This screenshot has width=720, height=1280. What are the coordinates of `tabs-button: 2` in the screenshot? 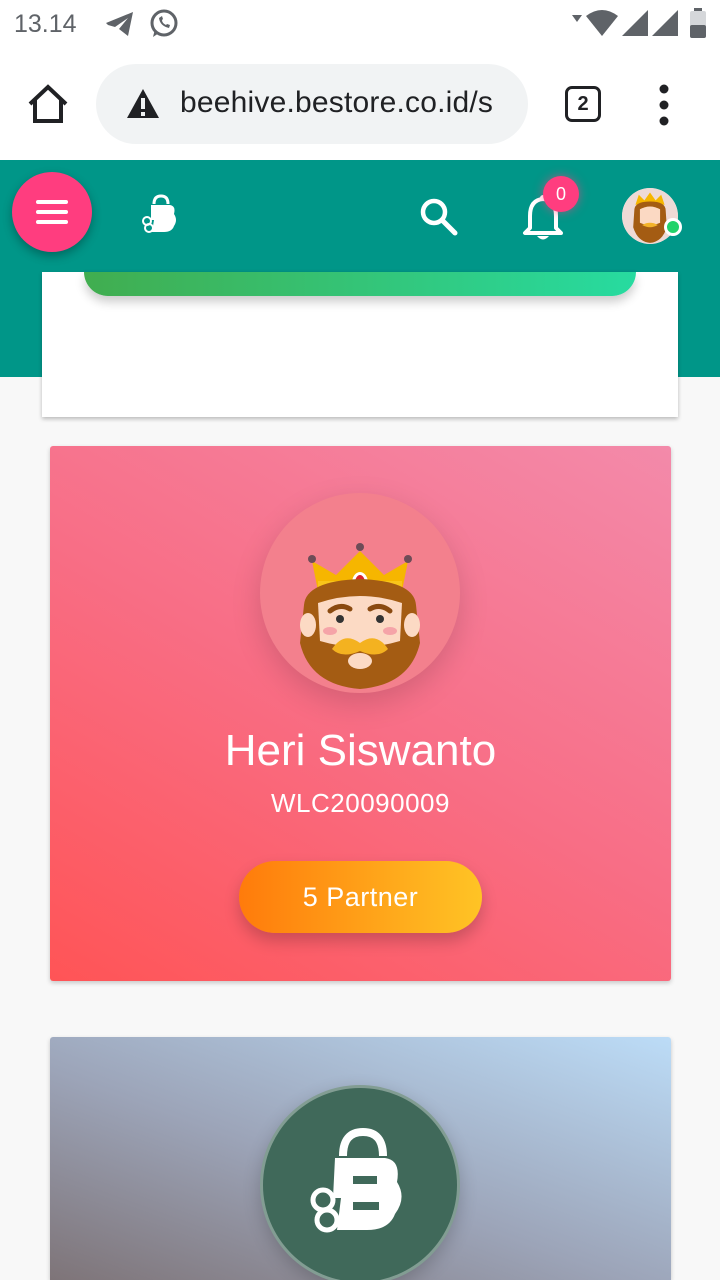 It's located at (583, 104).